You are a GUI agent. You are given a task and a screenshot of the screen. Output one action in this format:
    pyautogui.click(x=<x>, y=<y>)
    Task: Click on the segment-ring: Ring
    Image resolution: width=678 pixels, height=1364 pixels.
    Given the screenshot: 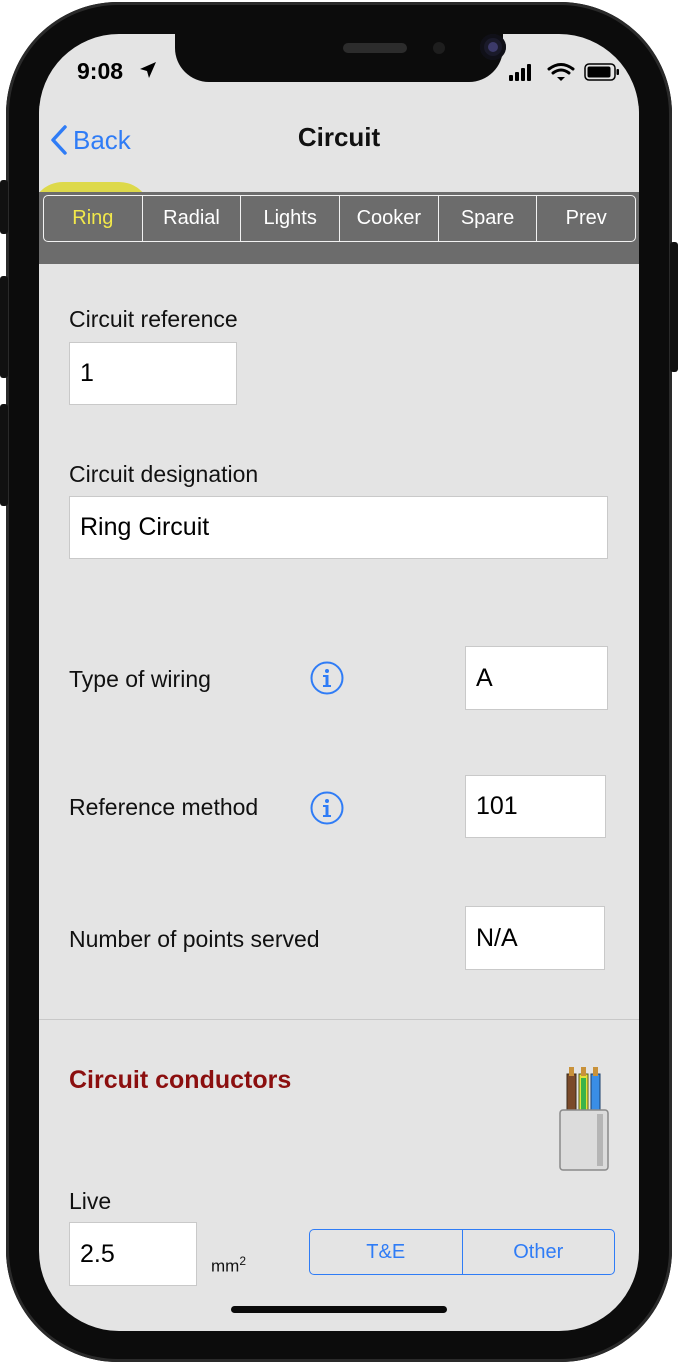 What is the action you would take?
    pyautogui.click(x=93, y=218)
    